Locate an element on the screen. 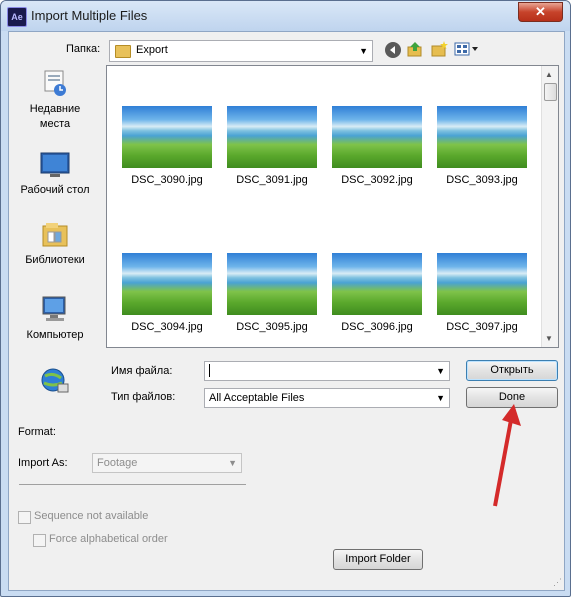 The image size is (571, 597). scroll-up-icon: ▲ is located at coordinates (549, 74).